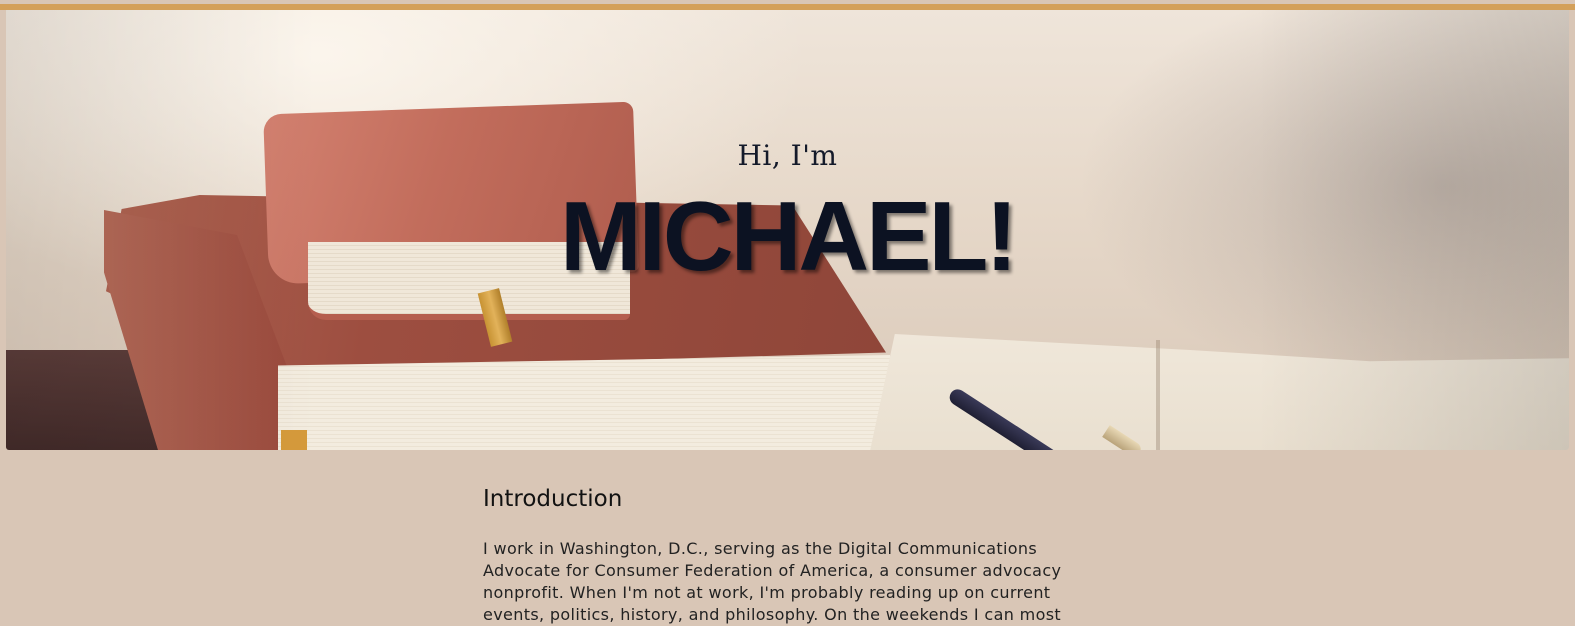 Image resolution: width=1575 pixels, height=626 pixels. Describe the element at coordinates (553, 499) in the screenshot. I see `section-title: Introduction` at that location.